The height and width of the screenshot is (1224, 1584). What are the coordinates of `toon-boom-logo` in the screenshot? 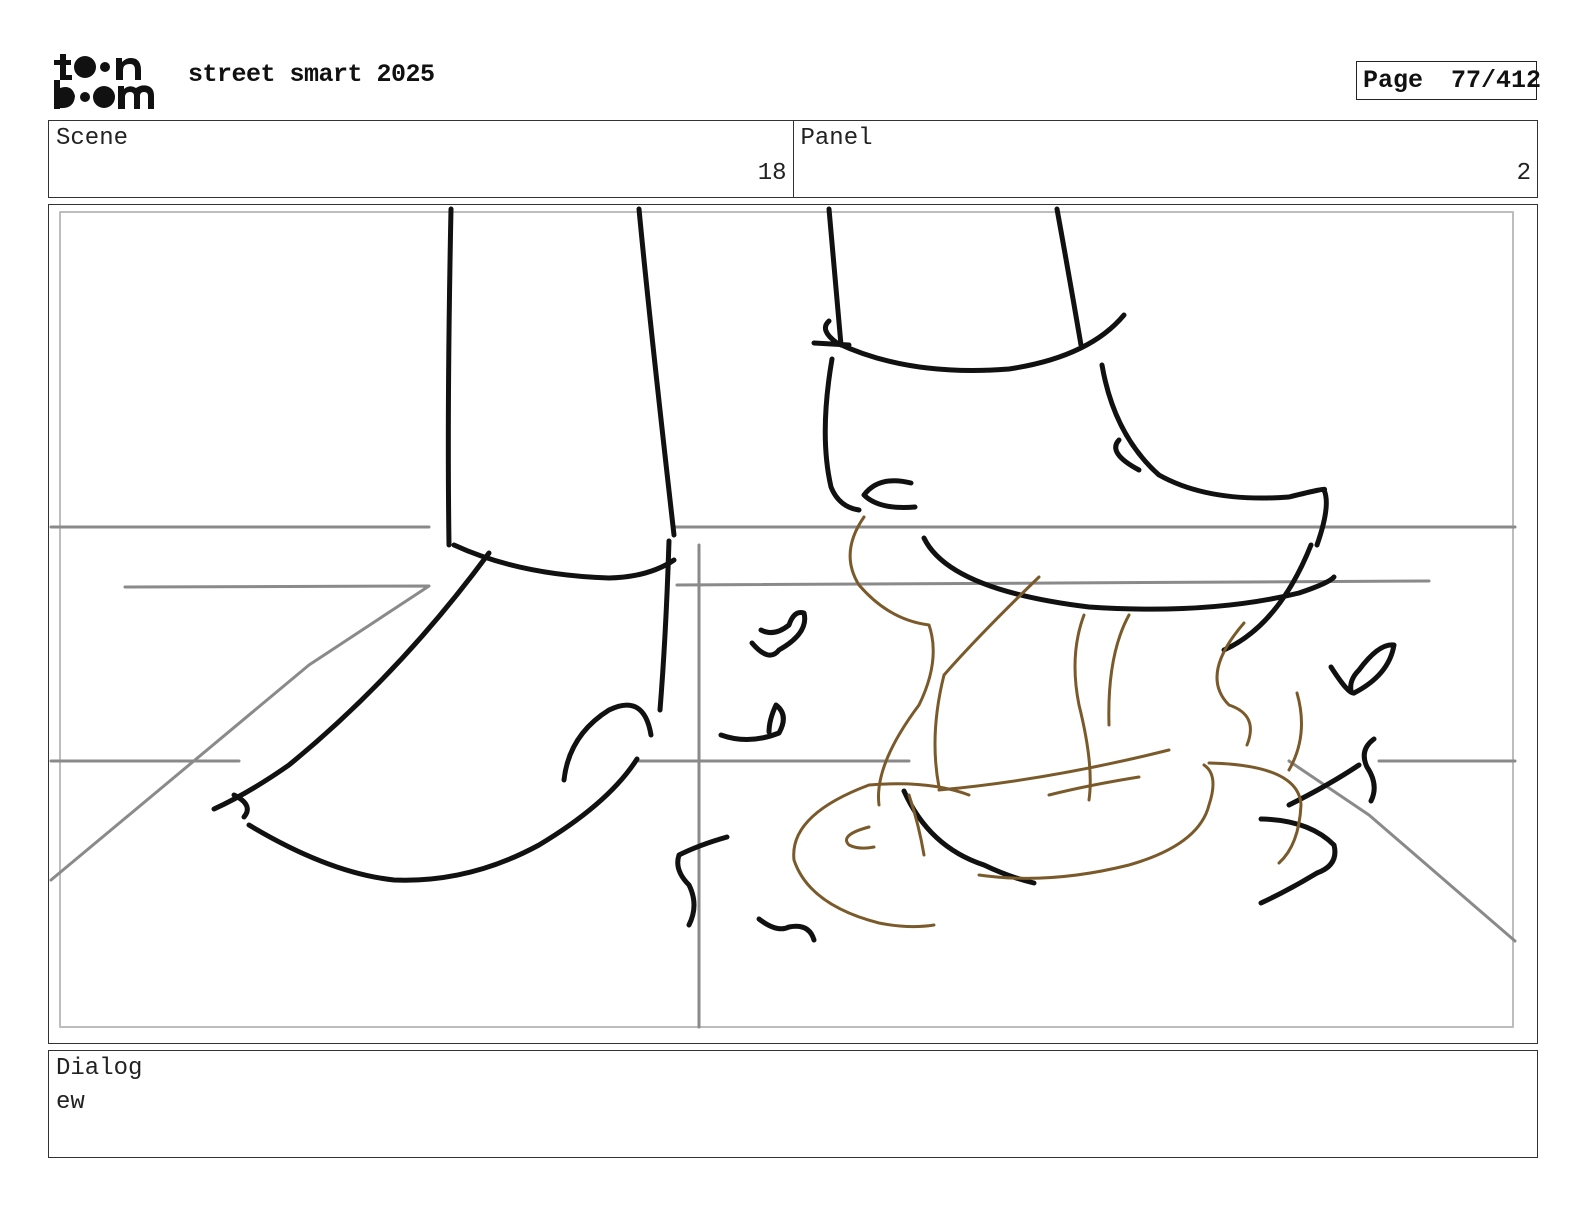 It's located at (104, 81).